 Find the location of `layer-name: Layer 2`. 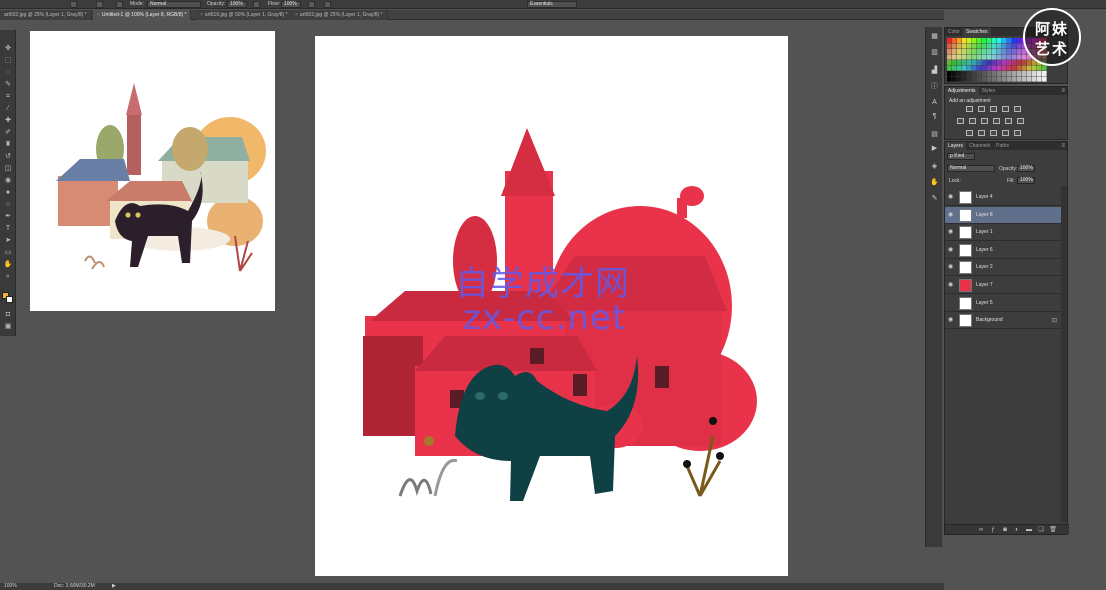

layer-name: Layer 2 is located at coordinates (984, 267).